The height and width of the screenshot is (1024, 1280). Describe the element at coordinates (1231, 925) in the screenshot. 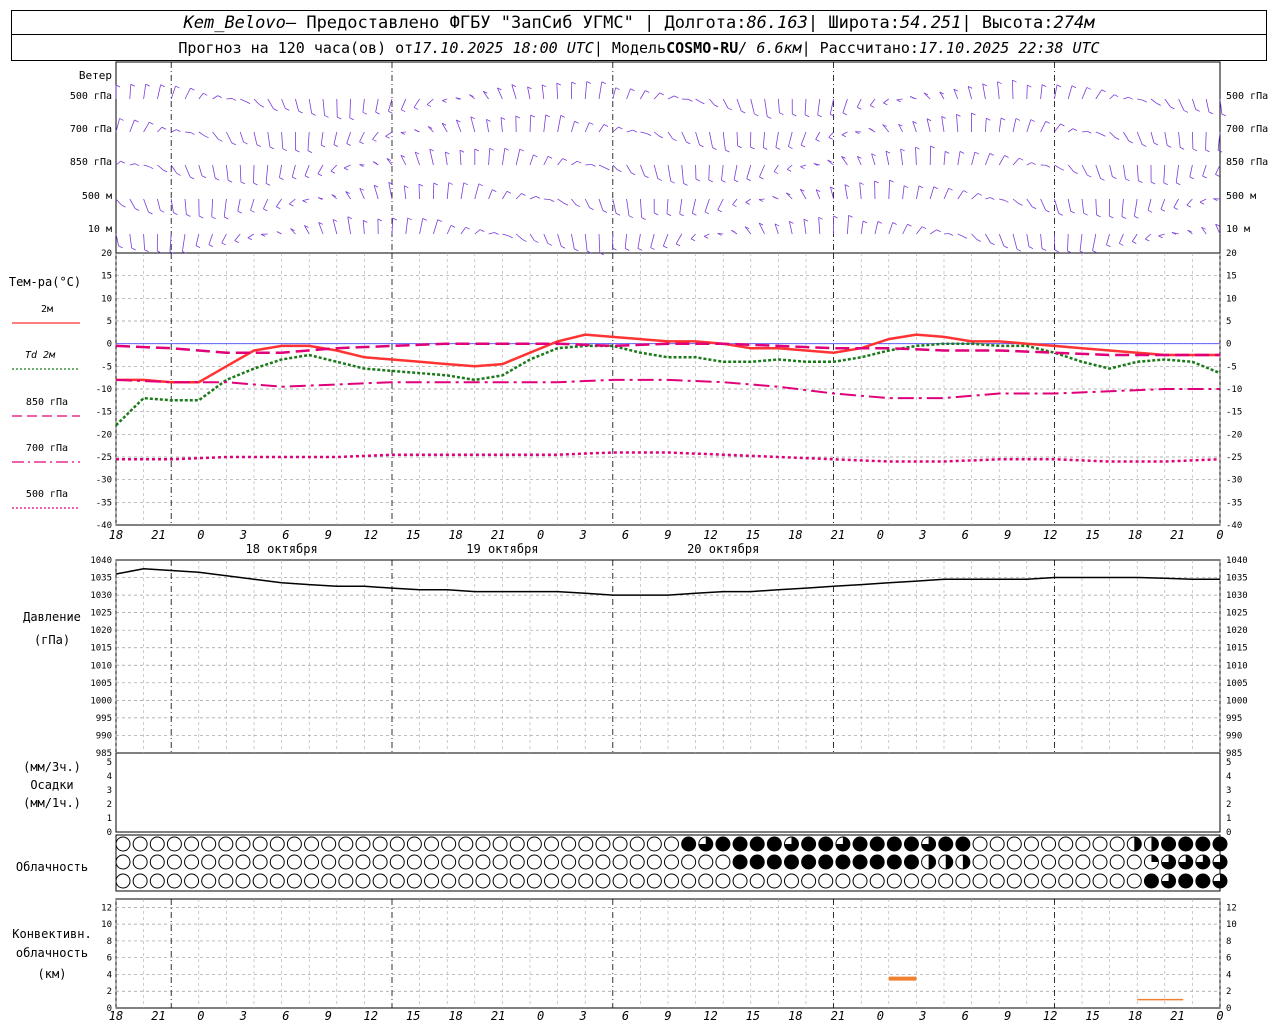

I see `convective-tick-right: 10` at that location.